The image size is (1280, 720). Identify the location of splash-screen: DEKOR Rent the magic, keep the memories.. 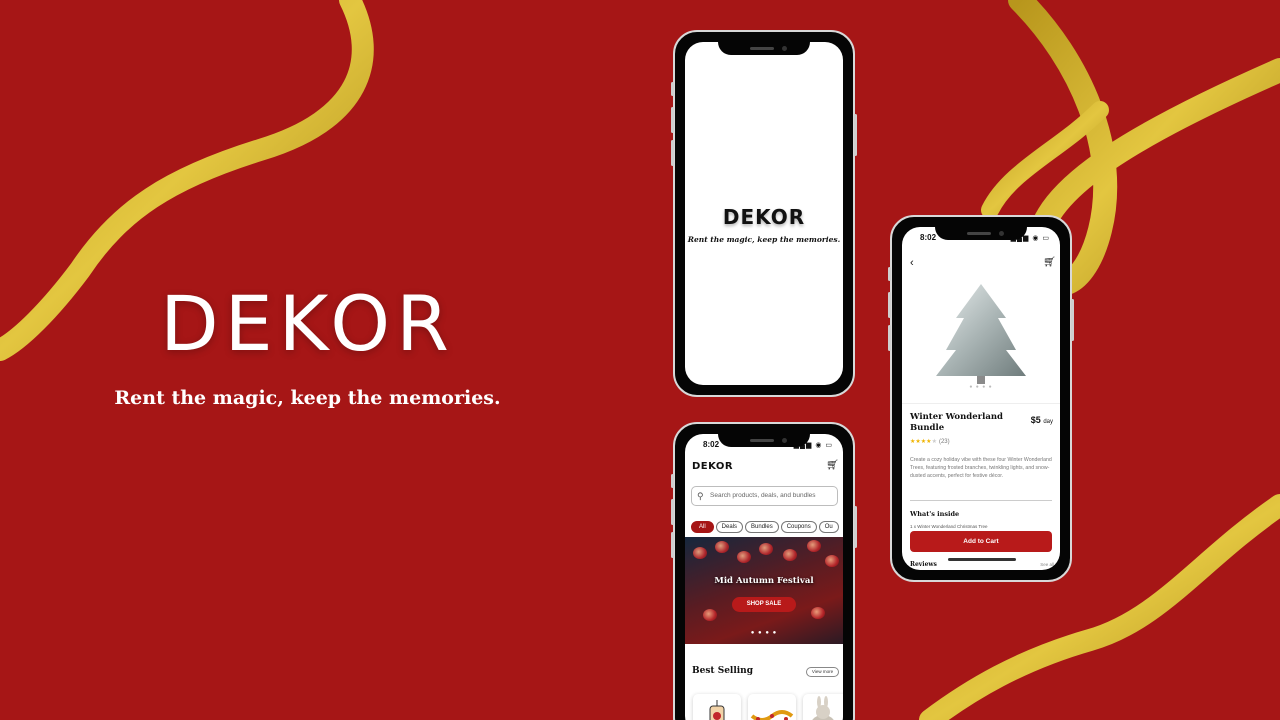
(764, 213).